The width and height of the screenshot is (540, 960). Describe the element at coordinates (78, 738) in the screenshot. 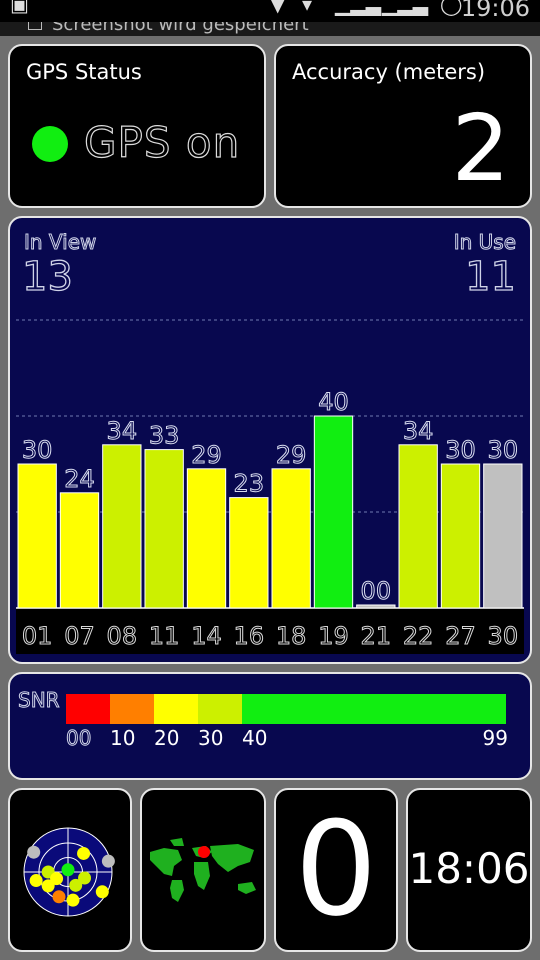

I see `snr-tick-label: 00` at that location.